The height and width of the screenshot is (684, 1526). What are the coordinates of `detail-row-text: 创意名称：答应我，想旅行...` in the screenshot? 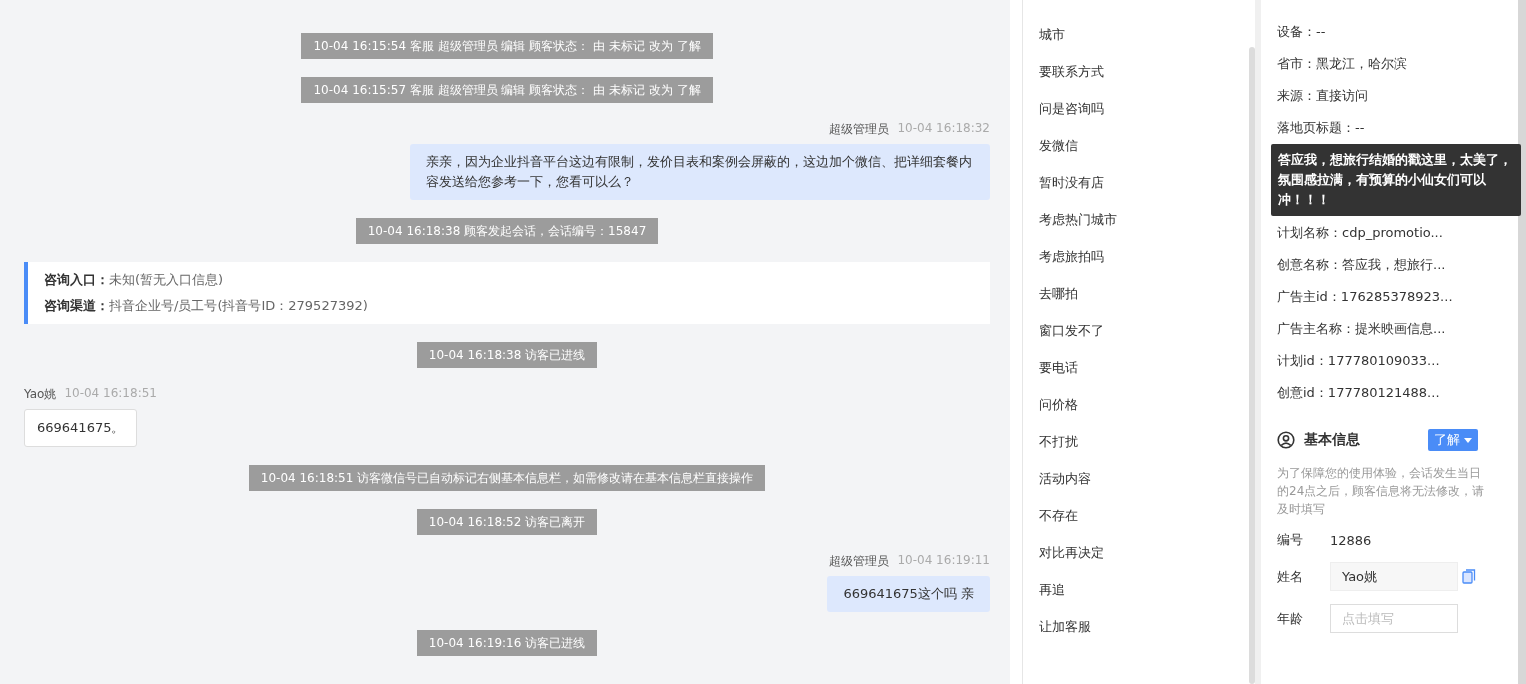 It's located at (1361, 265).